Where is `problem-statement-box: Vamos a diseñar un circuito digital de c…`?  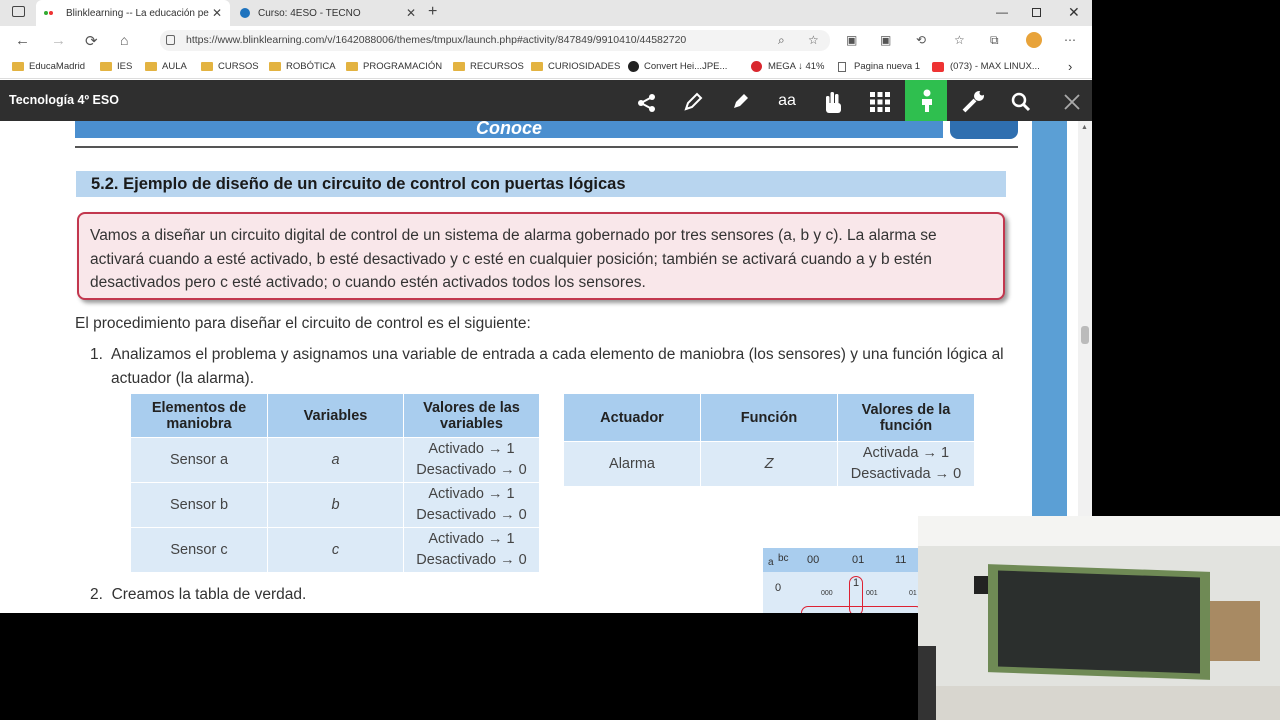
problem-statement-box: Vamos a diseñar un circuito digital de c… is located at coordinates (541, 256).